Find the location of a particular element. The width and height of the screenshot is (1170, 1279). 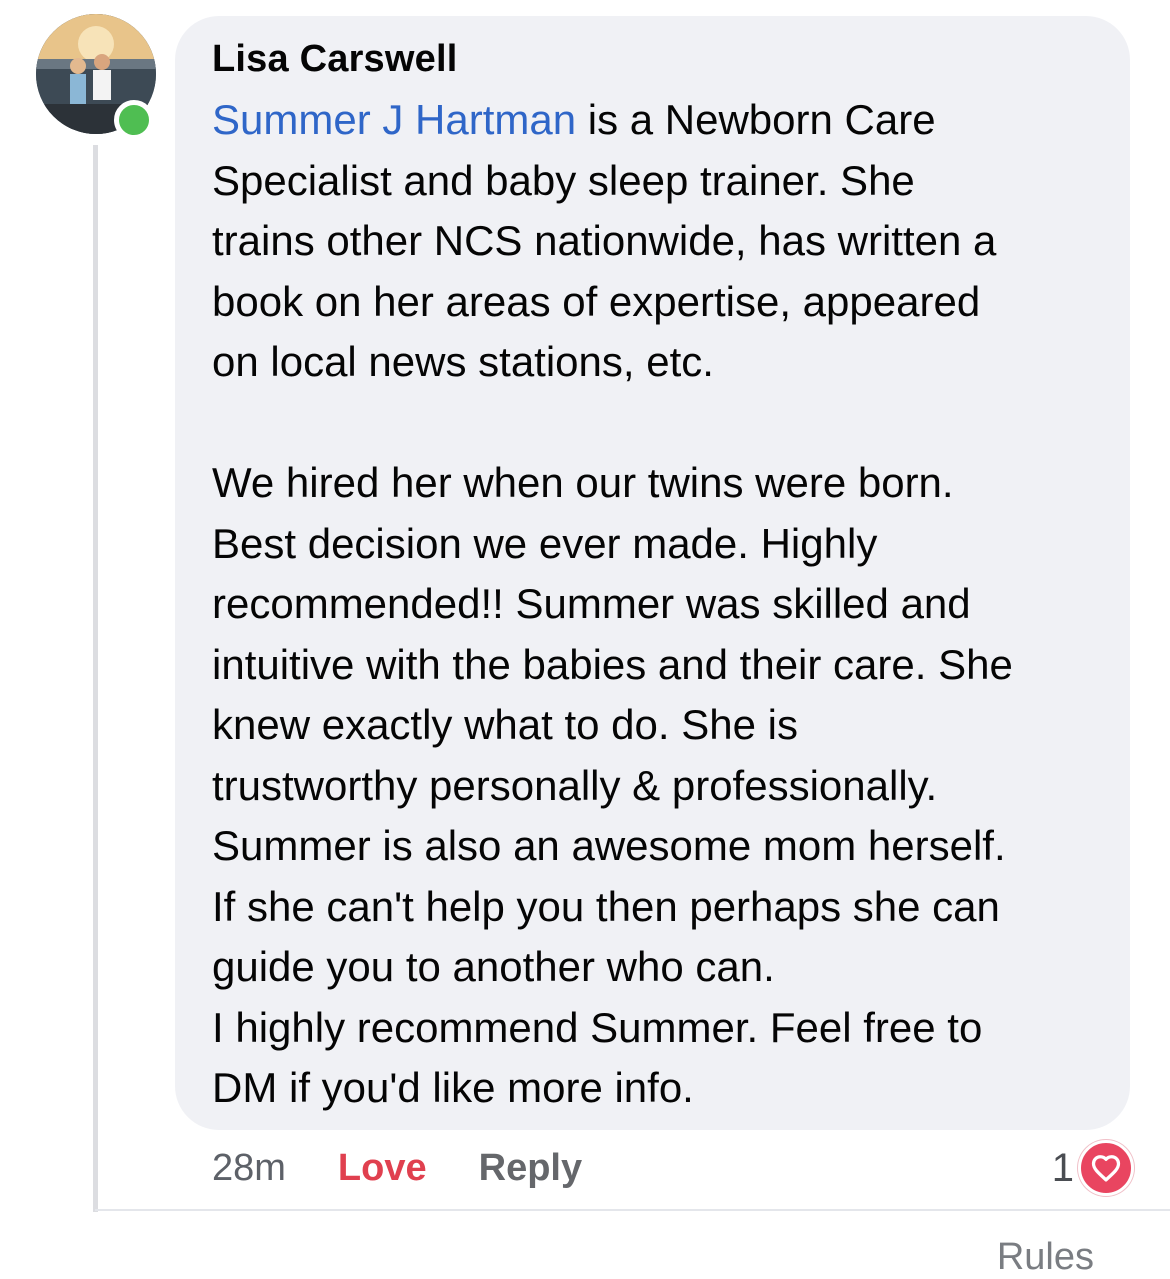

divider is located at coordinates (632, 1210).